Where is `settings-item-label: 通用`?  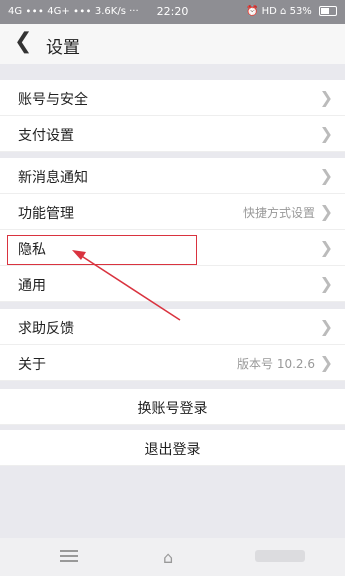
settings-item-label: 通用 is located at coordinates (32, 286).